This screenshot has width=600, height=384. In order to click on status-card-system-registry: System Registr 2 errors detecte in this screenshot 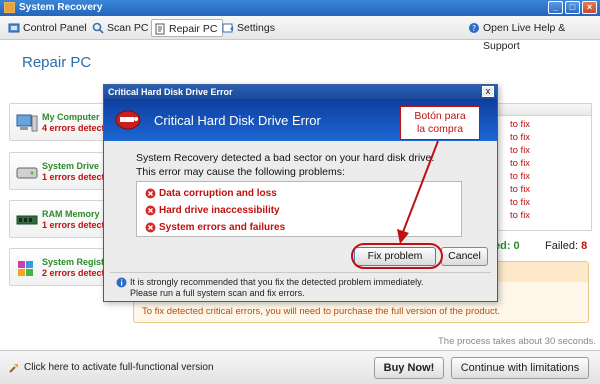, I will do `click(59, 267)`.